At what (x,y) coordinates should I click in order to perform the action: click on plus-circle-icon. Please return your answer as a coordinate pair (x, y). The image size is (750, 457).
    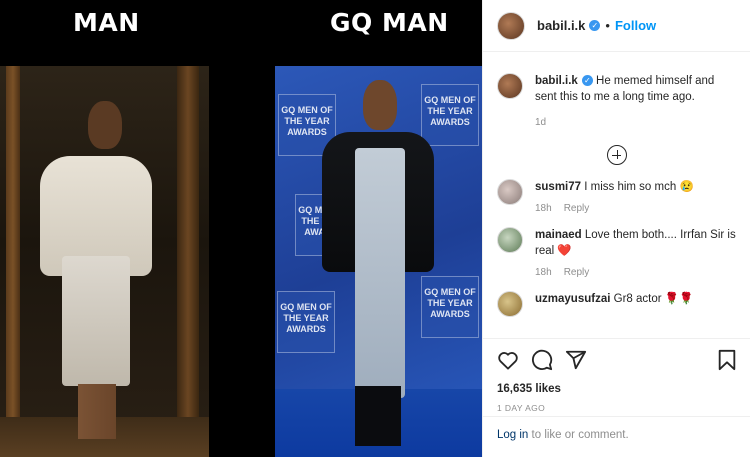
    Looking at the image, I should click on (617, 155).